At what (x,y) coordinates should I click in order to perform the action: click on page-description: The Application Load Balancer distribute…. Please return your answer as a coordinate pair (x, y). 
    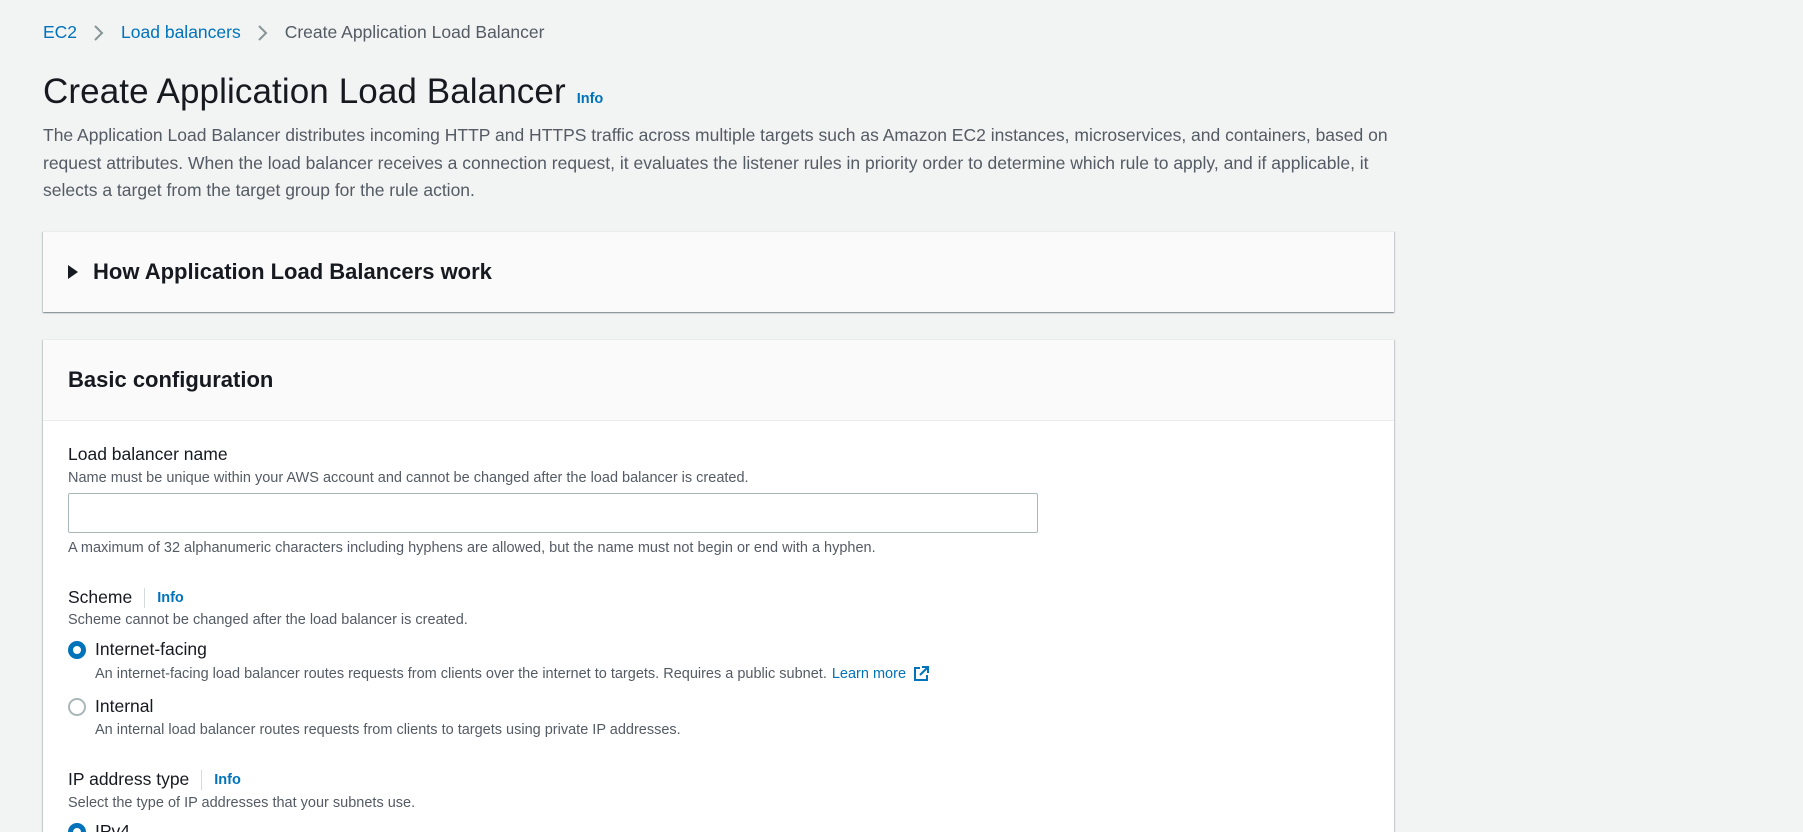
    Looking at the image, I should click on (715, 162).